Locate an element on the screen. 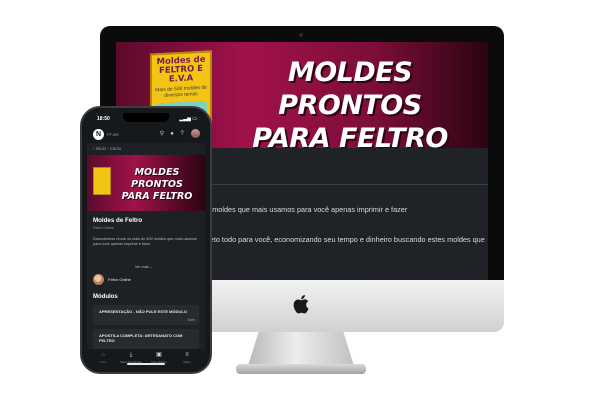 The image size is (600, 410). nav-home: ⌂ Início is located at coordinates (103, 358).